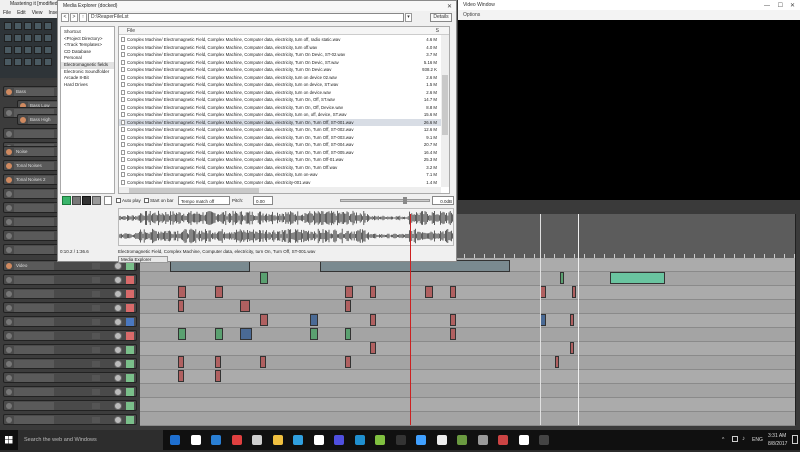 This screenshot has width=800, height=452. I want to click on chrome-icon, so click(257, 440).